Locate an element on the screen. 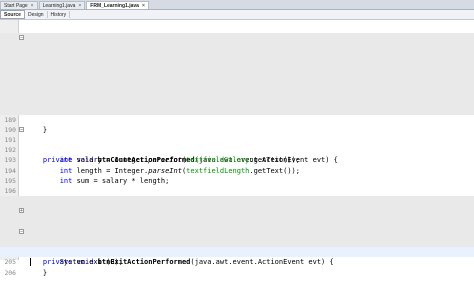  tab-start-page: Start Page × is located at coordinates (19, 5).